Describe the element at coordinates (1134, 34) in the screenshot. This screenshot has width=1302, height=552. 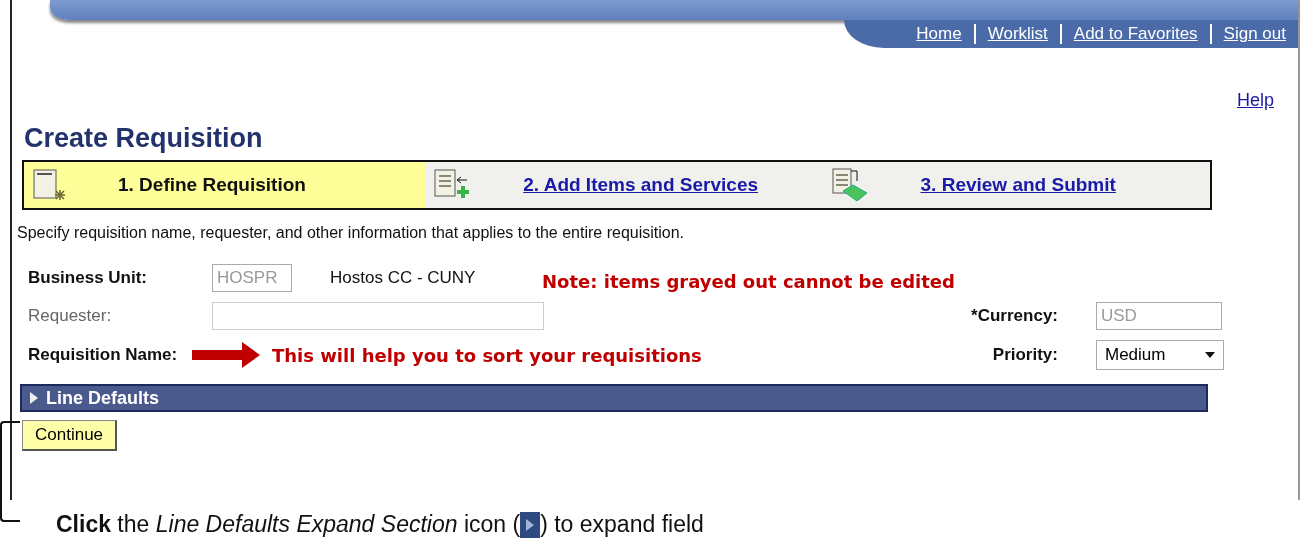
I see `nav-link: Add to Favorites` at that location.